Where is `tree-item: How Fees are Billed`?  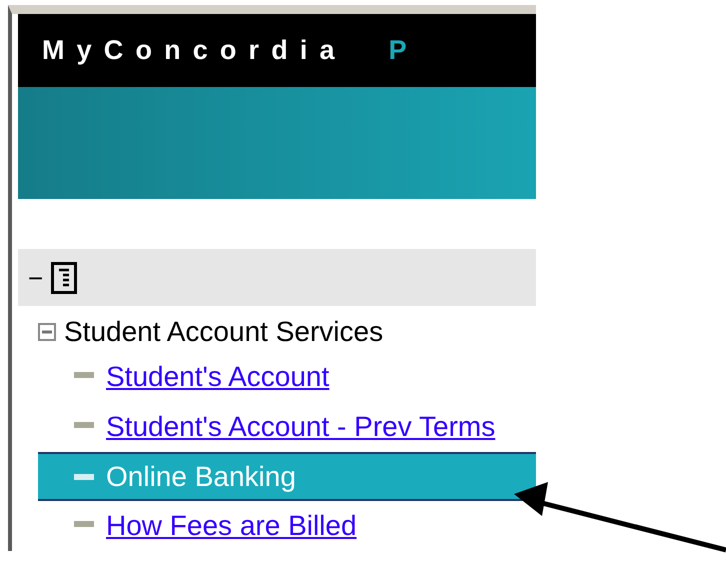
tree-item: How Fees are Billed is located at coordinates (287, 526).